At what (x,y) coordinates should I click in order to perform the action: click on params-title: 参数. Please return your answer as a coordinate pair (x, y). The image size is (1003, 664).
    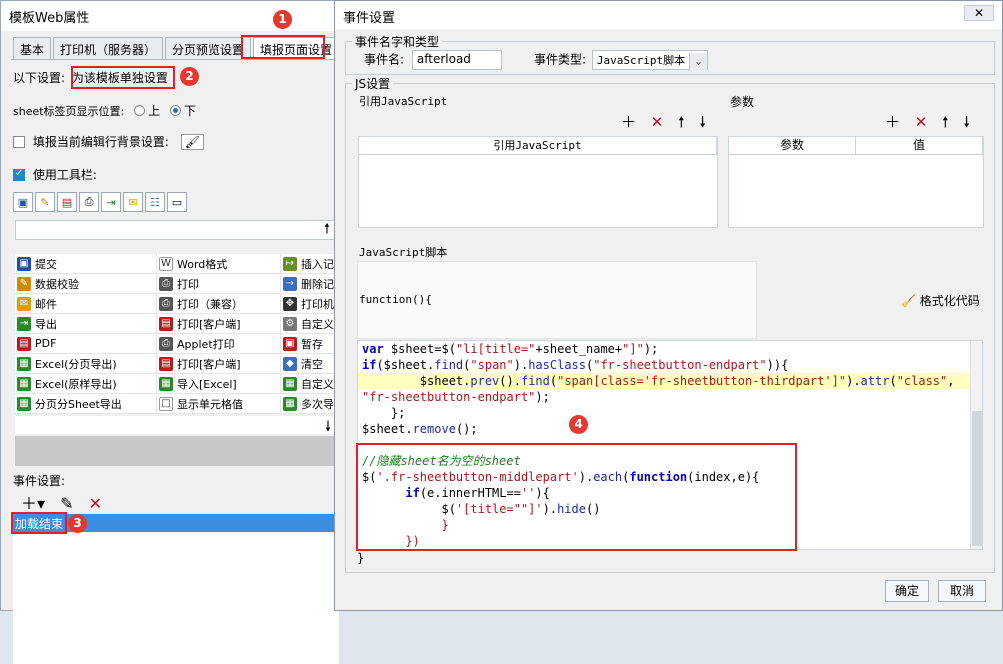
    Looking at the image, I should click on (742, 102).